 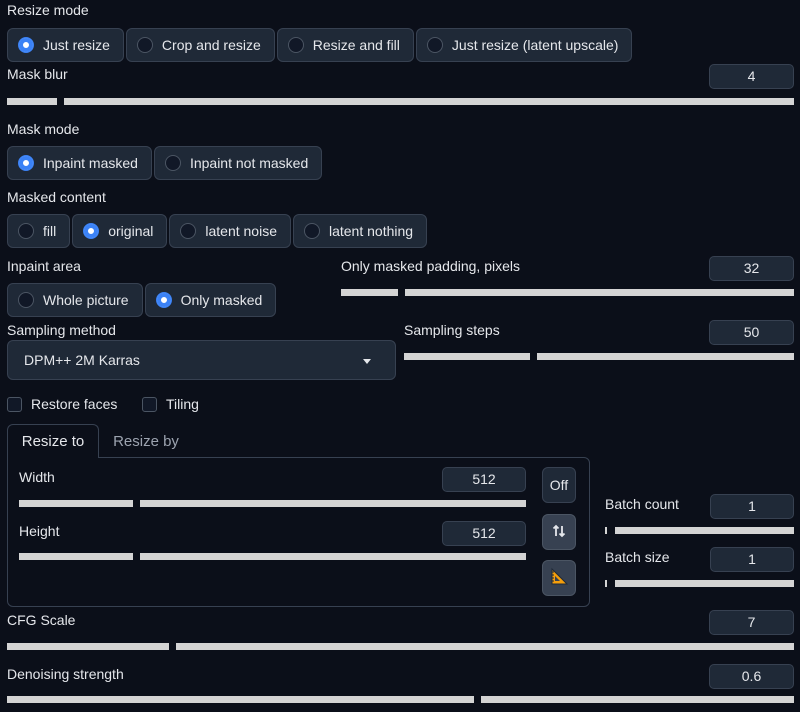 I want to click on height-slider, so click(x=272, y=556).